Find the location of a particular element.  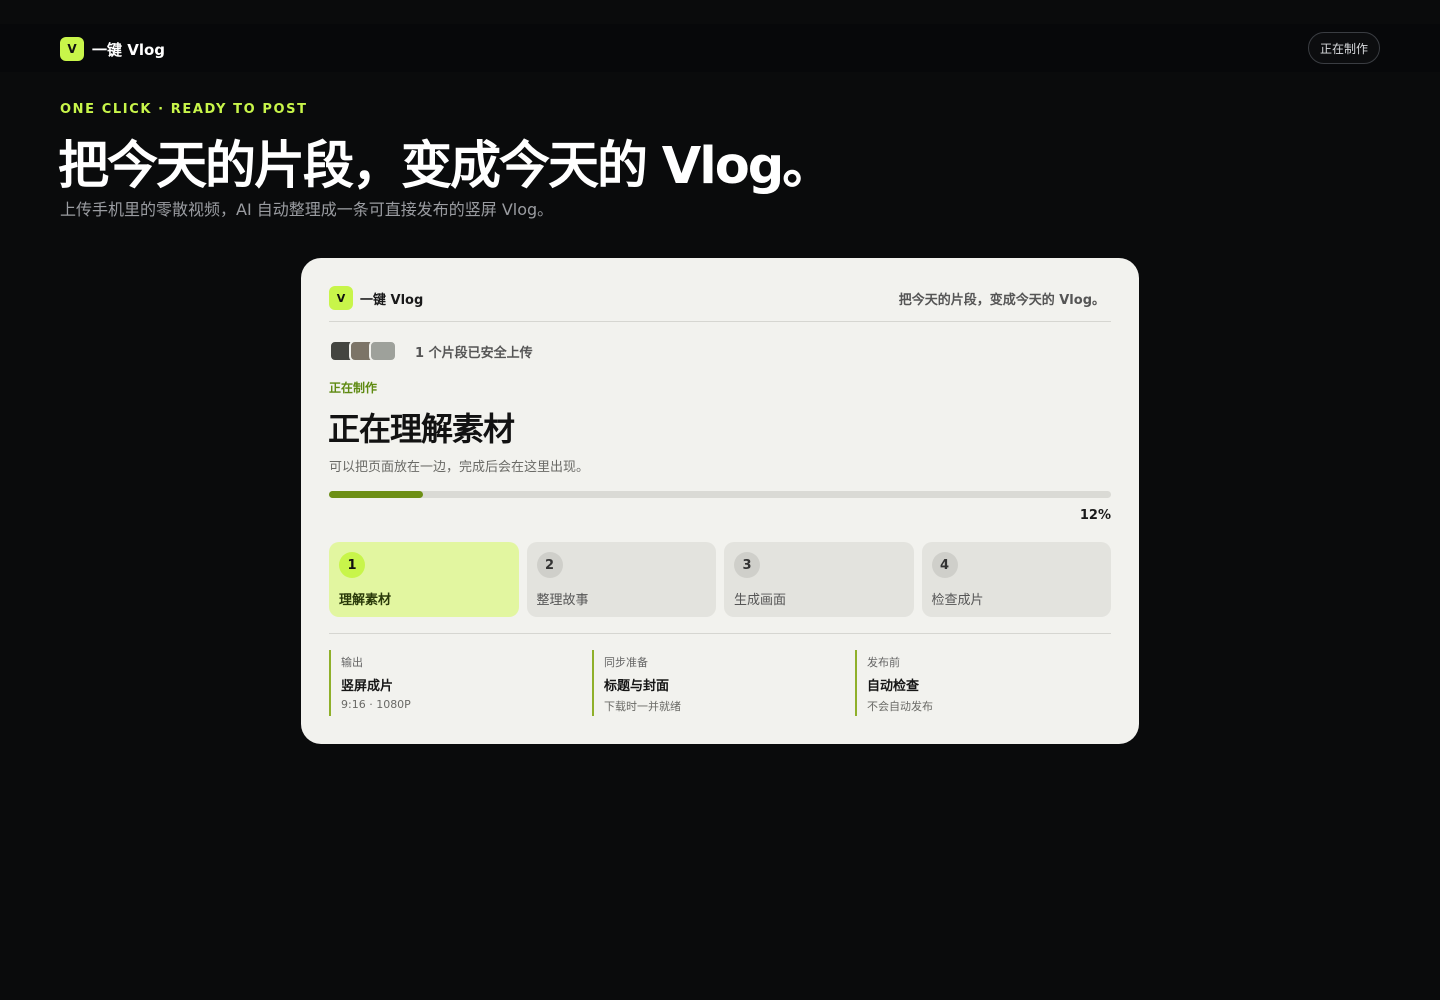

clip-thumbnail is located at coordinates (383, 351).